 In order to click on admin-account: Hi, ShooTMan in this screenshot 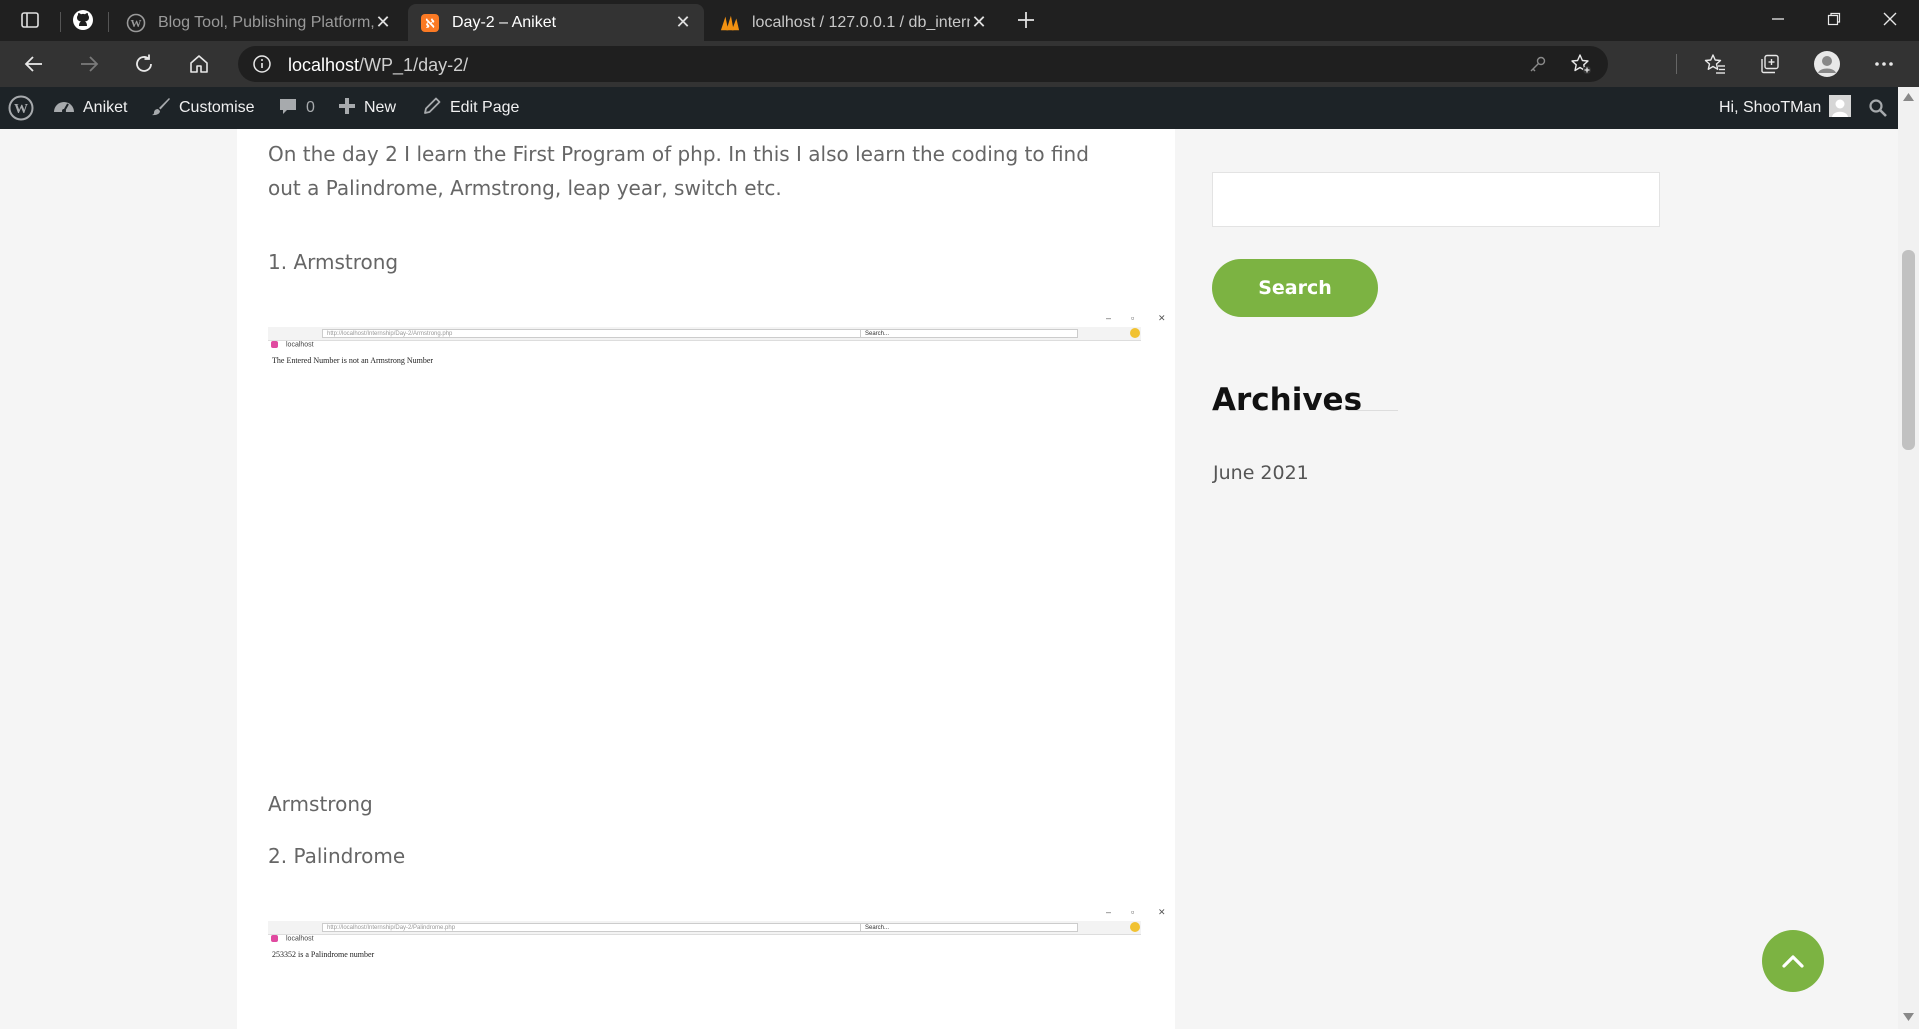, I will do `click(1785, 108)`.